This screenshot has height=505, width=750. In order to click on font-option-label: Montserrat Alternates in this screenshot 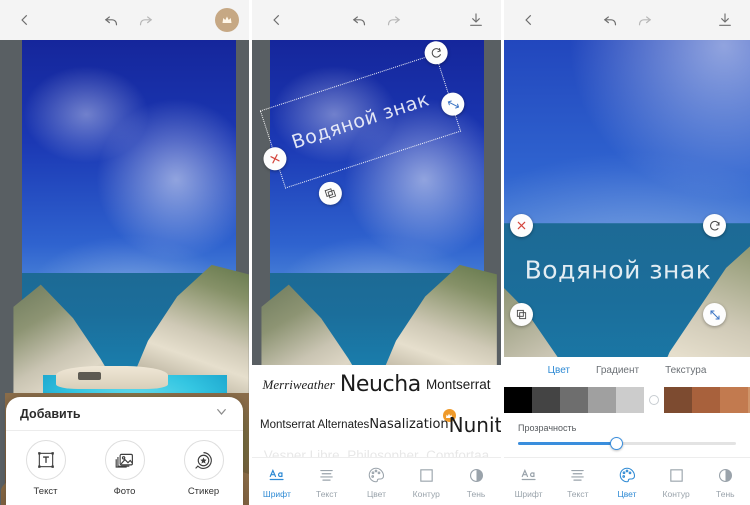, I will do `click(315, 424)`.